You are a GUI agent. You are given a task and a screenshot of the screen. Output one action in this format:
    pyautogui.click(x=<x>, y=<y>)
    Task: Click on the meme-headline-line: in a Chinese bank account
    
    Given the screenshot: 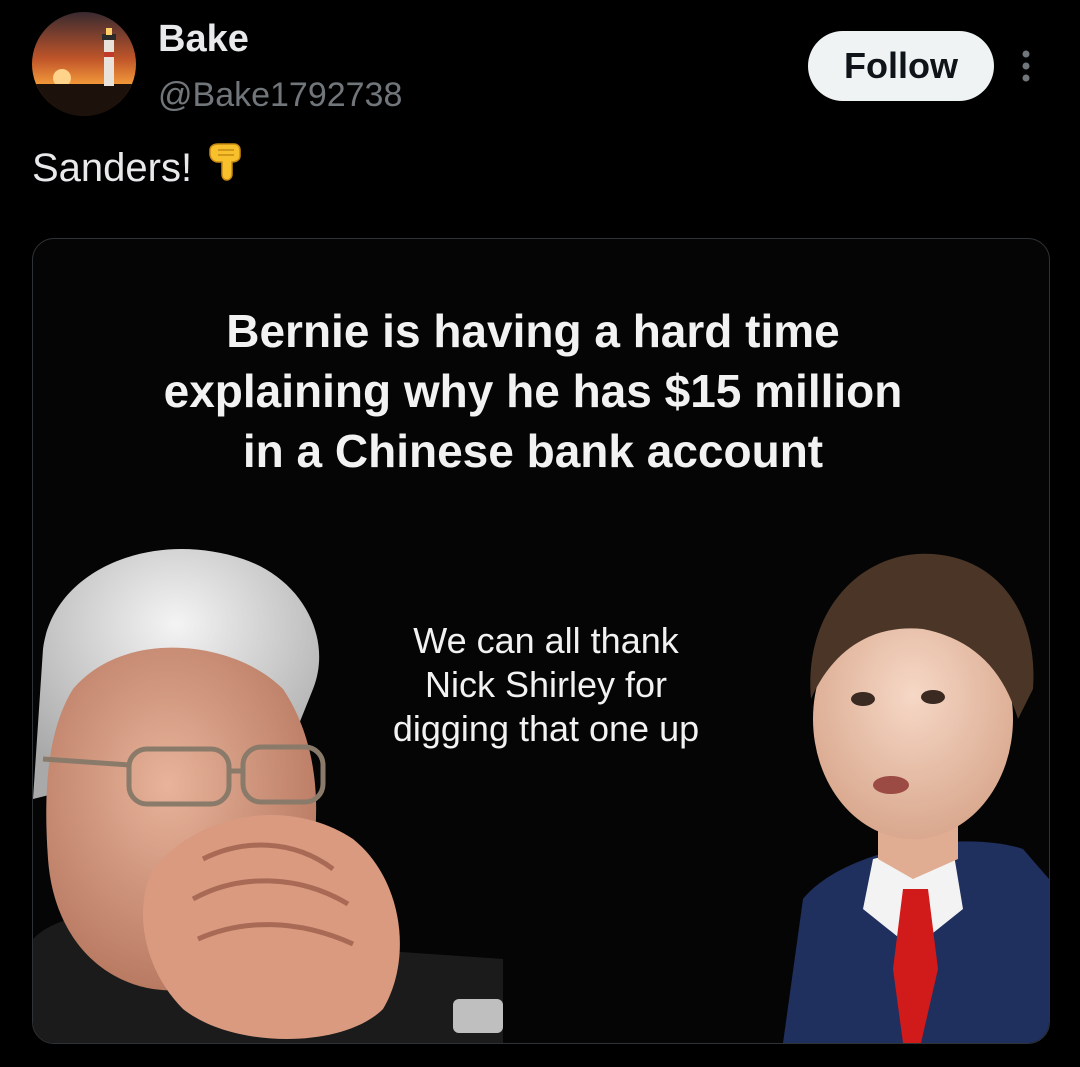 What is the action you would take?
    pyautogui.click(x=533, y=451)
    